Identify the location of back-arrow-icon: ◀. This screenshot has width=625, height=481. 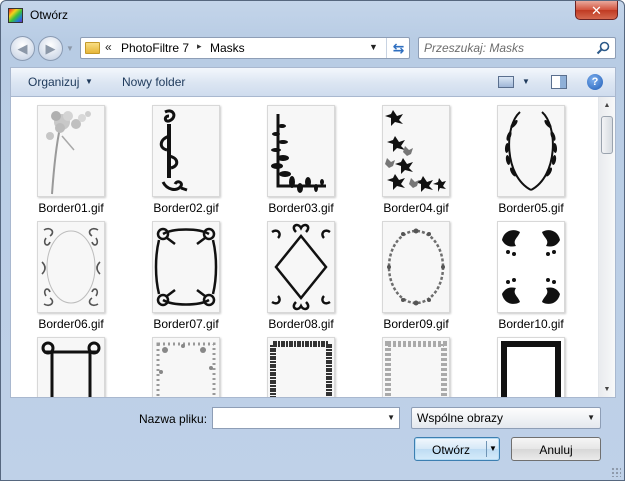
(22, 48).